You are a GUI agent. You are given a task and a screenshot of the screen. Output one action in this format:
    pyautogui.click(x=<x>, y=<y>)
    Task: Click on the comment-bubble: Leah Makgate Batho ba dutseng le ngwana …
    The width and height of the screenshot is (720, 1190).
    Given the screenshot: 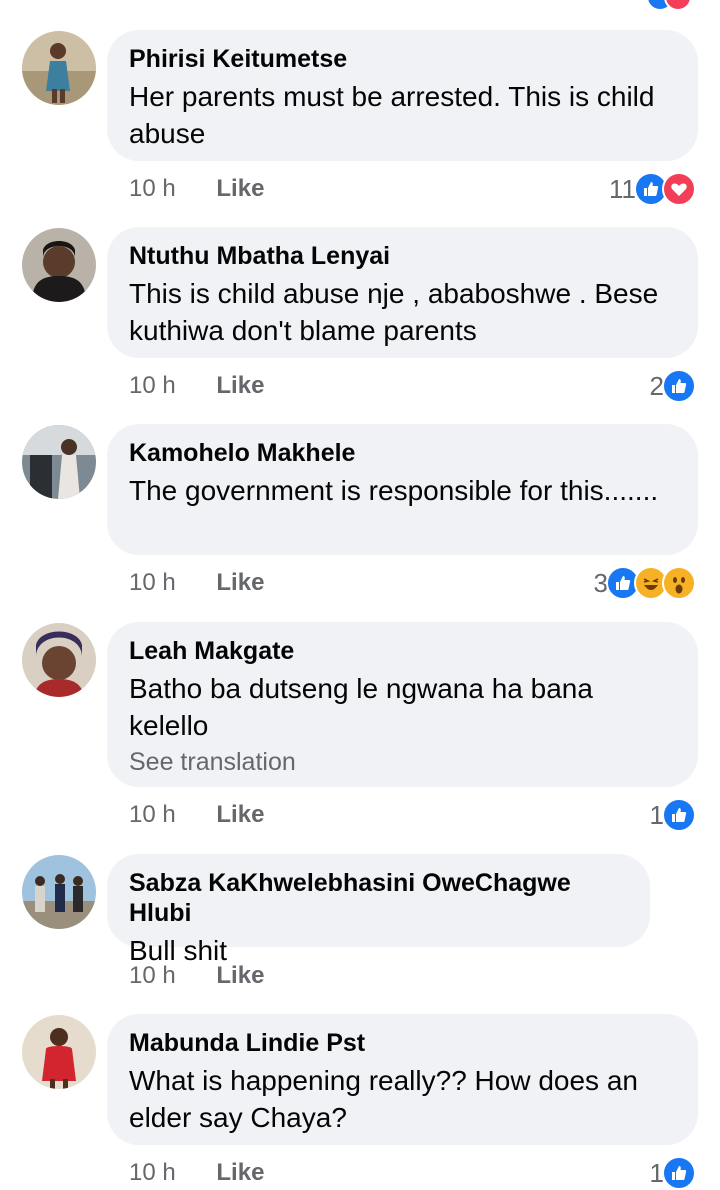 What is the action you would take?
    pyautogui.click(x=402, y=704)
    